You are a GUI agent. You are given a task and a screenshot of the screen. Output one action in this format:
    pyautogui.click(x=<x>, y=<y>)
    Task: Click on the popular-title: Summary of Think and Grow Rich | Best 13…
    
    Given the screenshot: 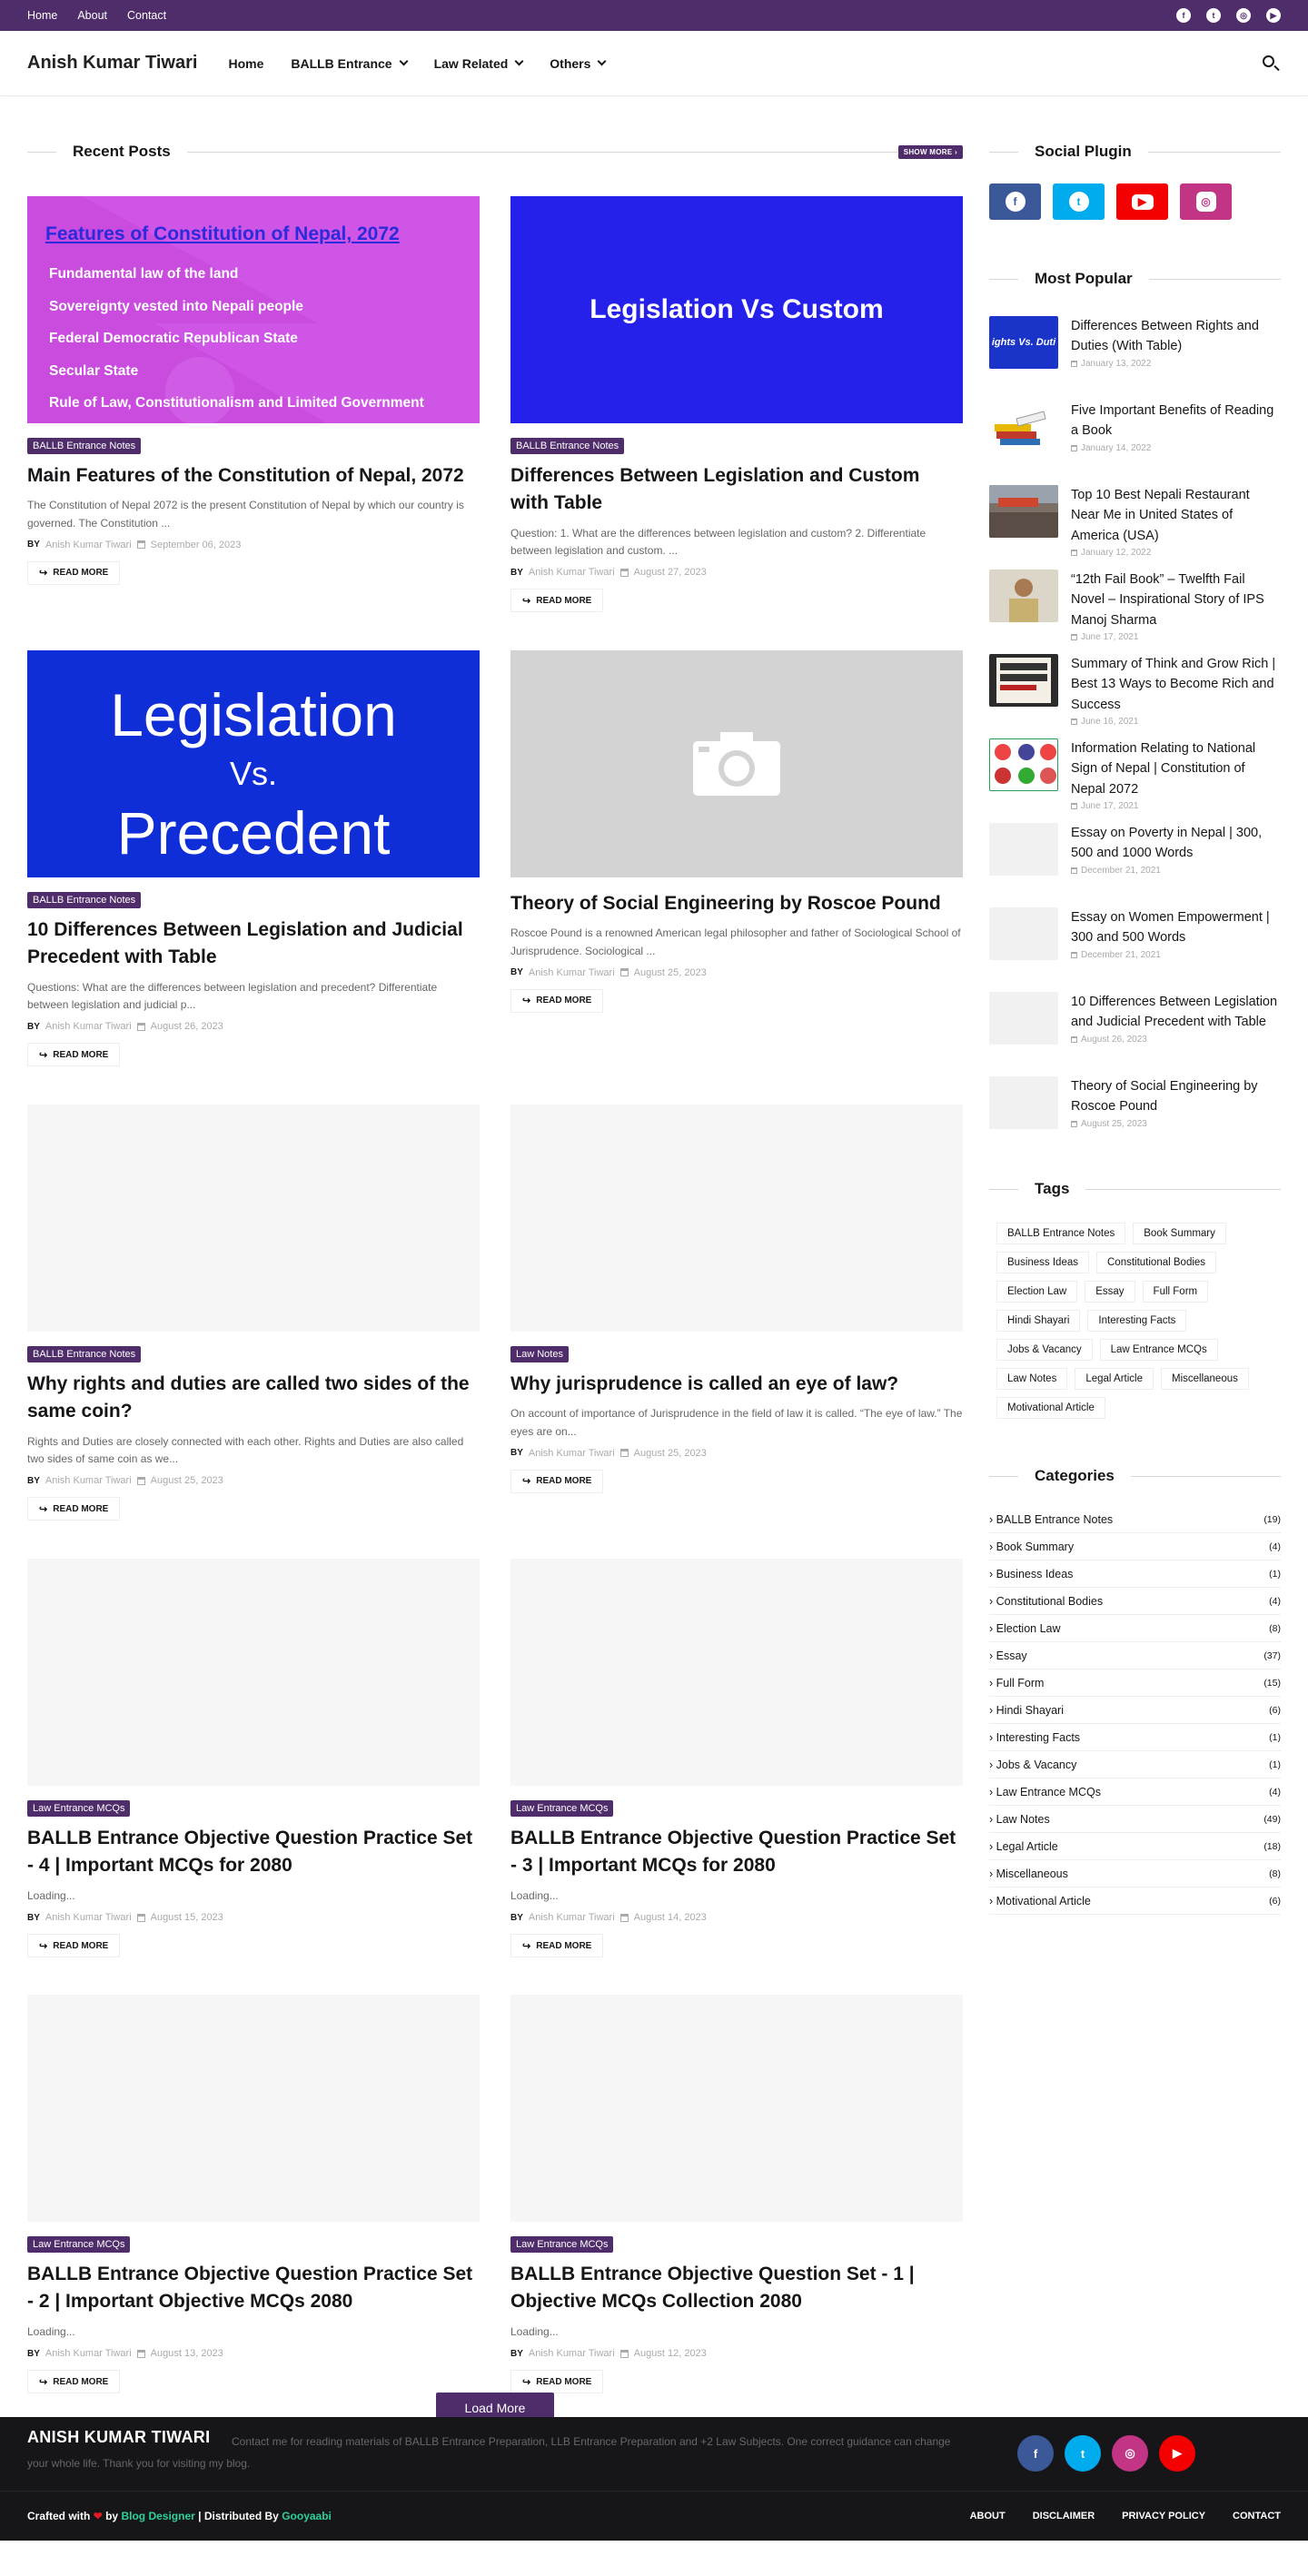 What is the action you would take?
    pyautogui.click(x=1176, y=684)
    